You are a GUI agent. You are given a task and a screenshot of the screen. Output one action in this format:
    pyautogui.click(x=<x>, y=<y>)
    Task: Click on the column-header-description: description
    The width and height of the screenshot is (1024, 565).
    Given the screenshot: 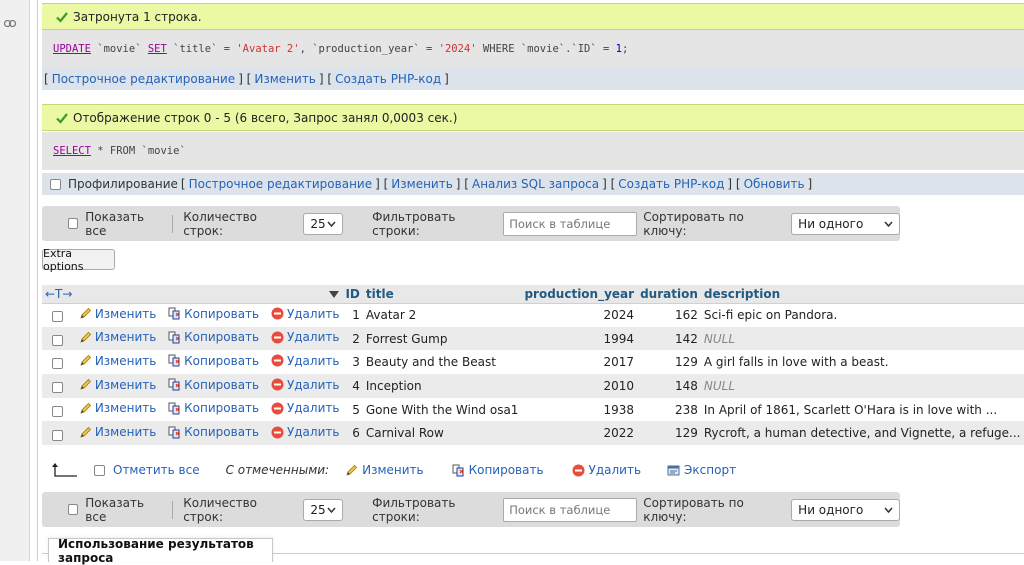 What is the action you would take?
    pyautogui.click(x=862, y=294)
    